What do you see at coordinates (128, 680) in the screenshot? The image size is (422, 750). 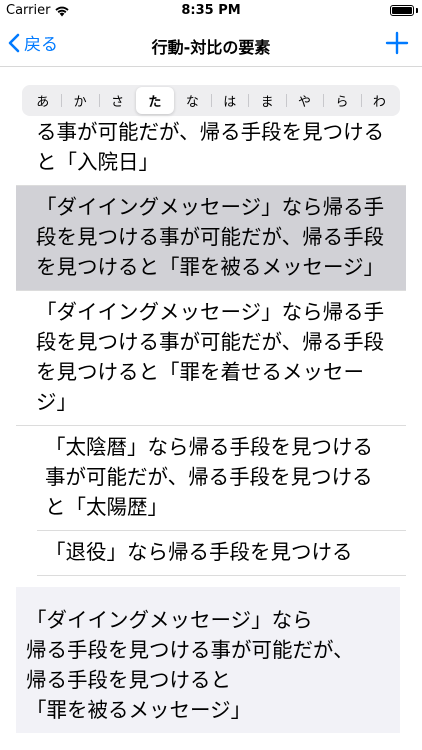 I see `detail-line: 帰る手段を見つけると` at bounding box center [128, 680].